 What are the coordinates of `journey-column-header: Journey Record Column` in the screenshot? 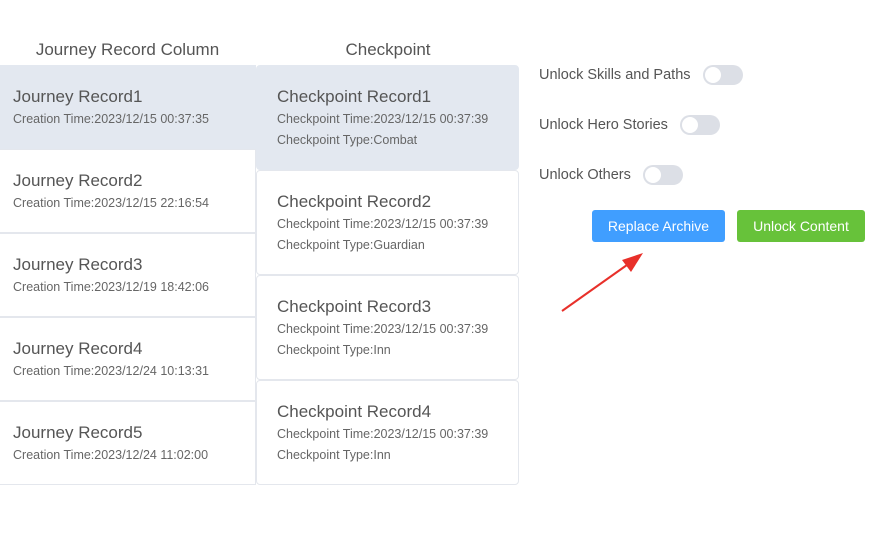 It's located at (127, 49).